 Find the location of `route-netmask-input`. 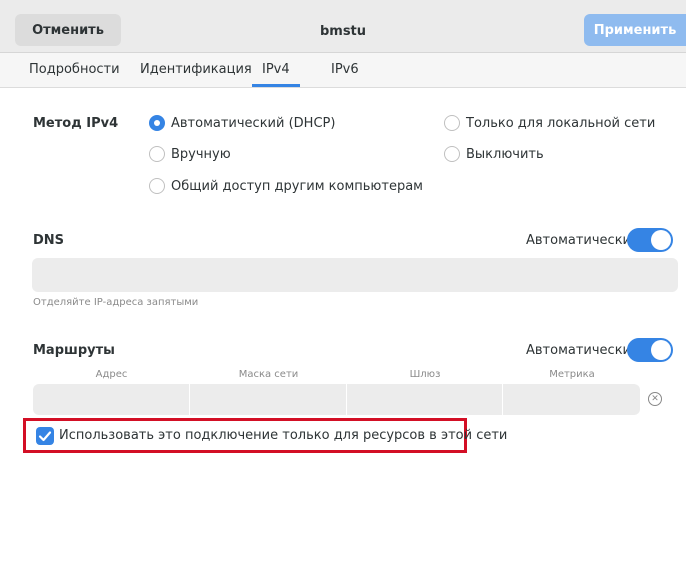

route-netmask-input is located at coordinates (268, 399).